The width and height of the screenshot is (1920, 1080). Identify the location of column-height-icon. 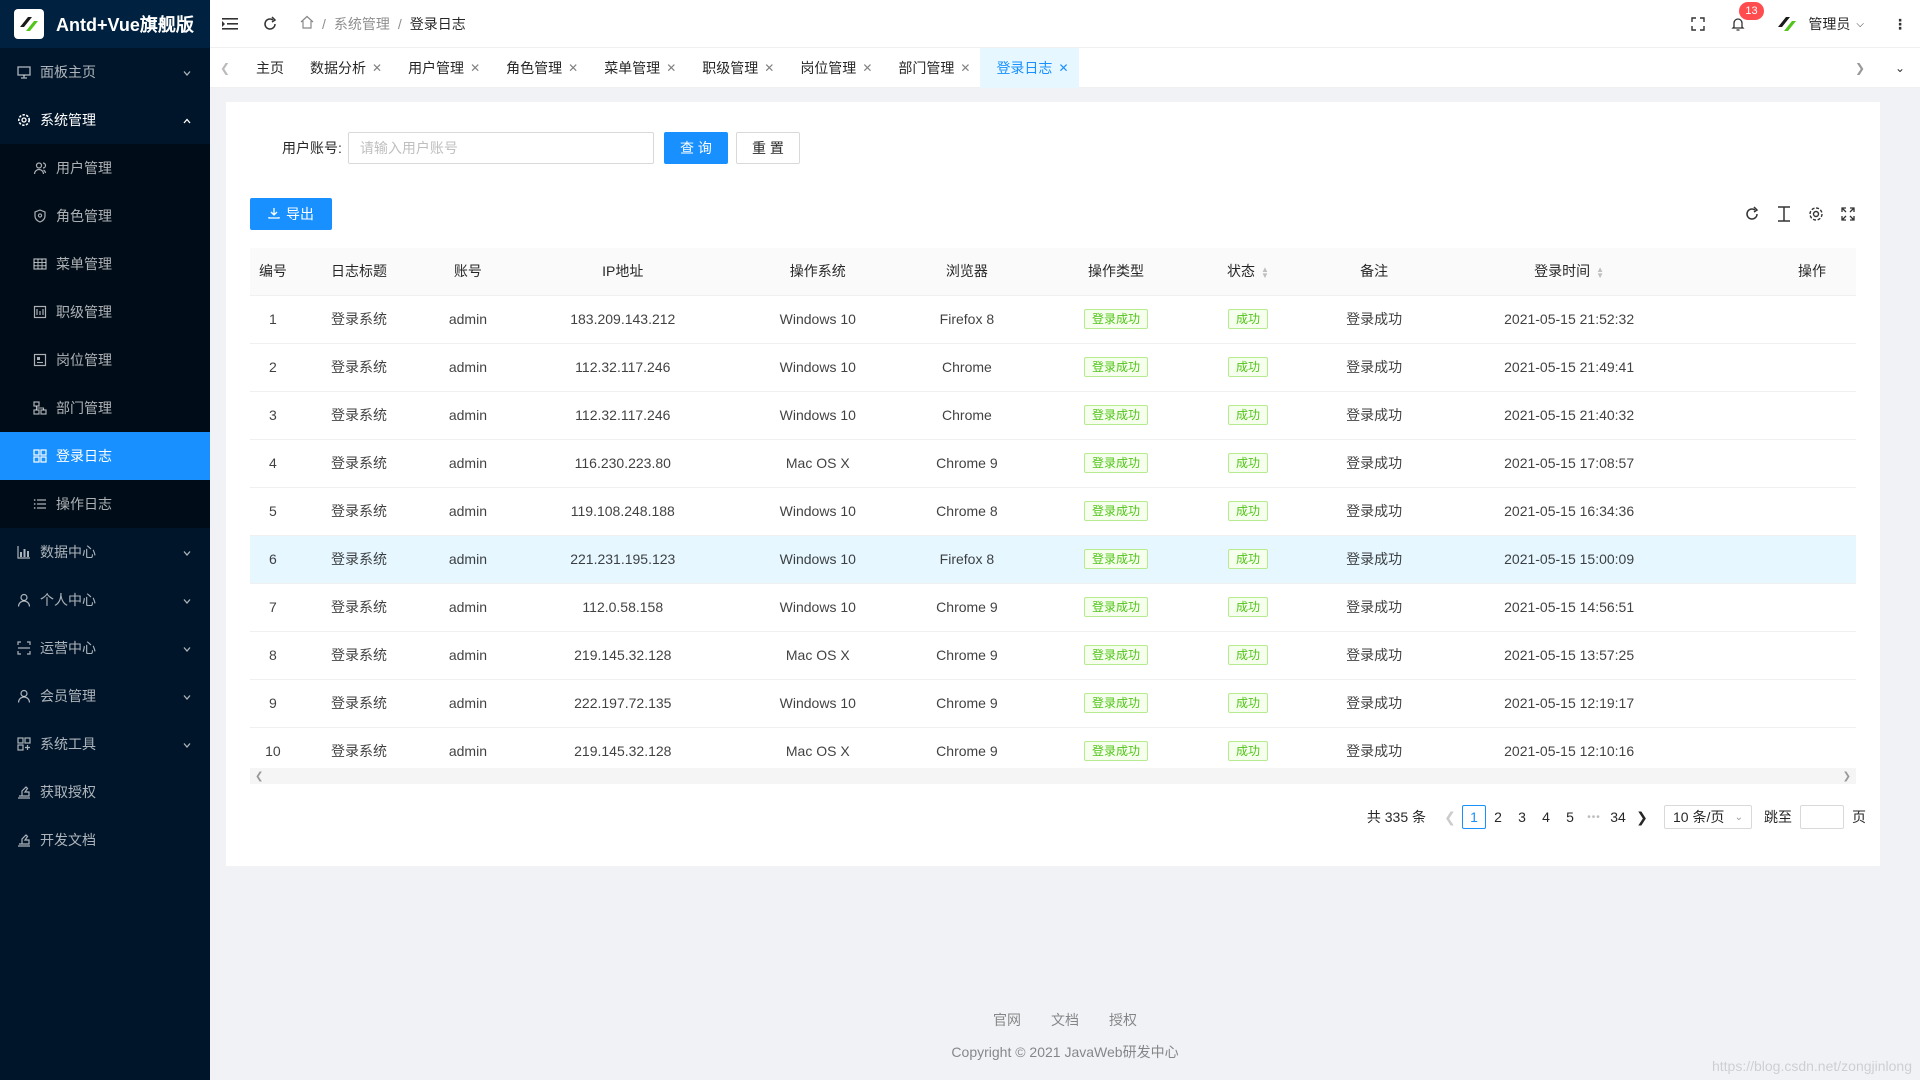
(1784, 214).